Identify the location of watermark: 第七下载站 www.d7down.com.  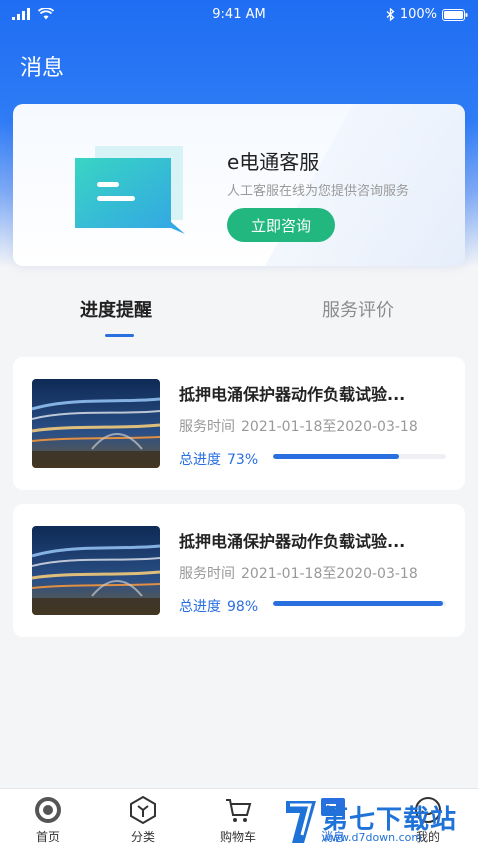
(380, 822).